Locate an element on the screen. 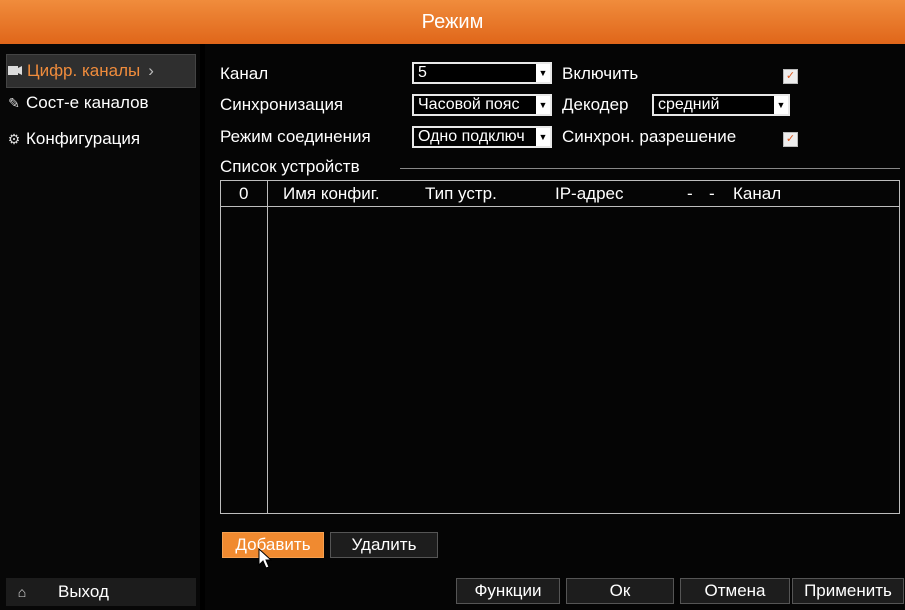 Image resolution: width=905 pixels, height=610 pixels. exit-button: ⌂ Выход is located at coordinates (101, 592).